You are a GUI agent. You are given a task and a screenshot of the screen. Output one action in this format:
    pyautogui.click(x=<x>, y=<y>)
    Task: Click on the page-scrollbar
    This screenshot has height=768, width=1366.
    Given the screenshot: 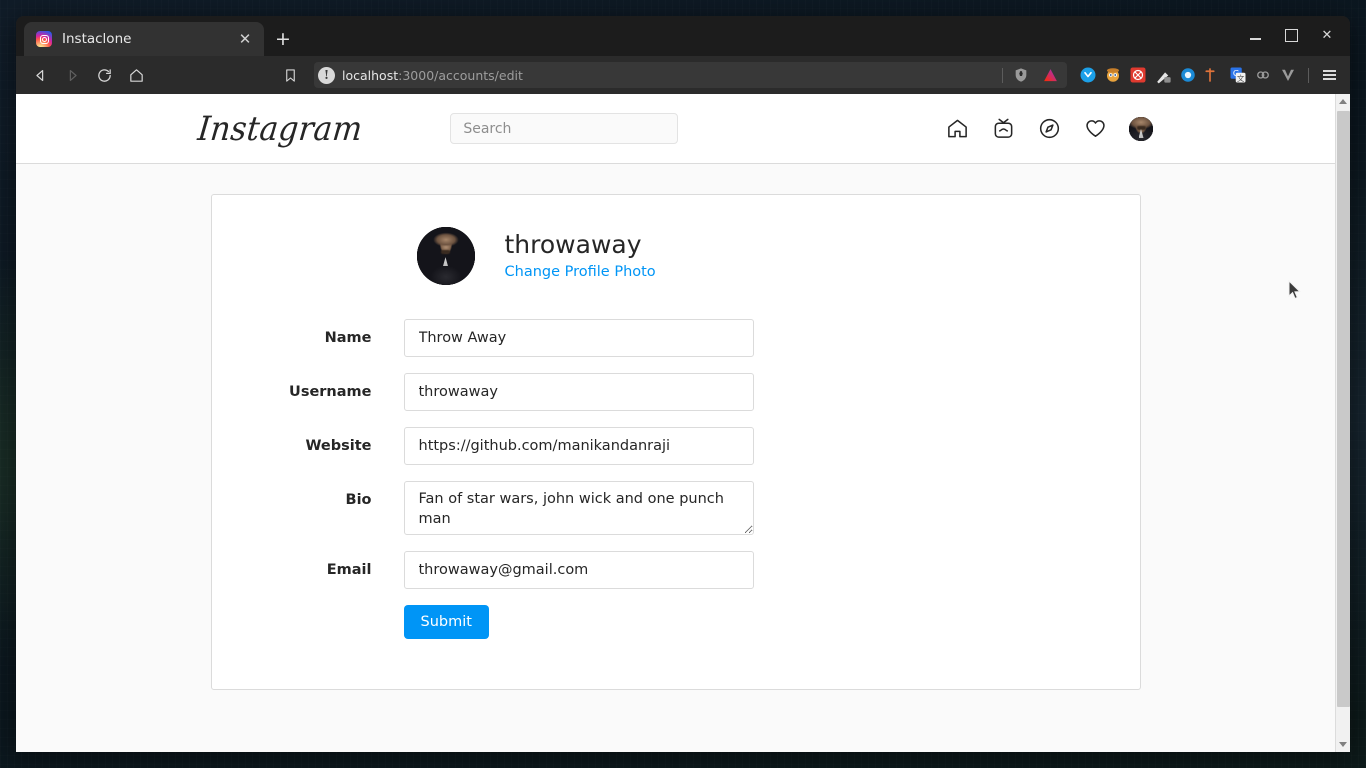 What is the action you would take?
    pyautogui.click(x=1342, y=423)
    